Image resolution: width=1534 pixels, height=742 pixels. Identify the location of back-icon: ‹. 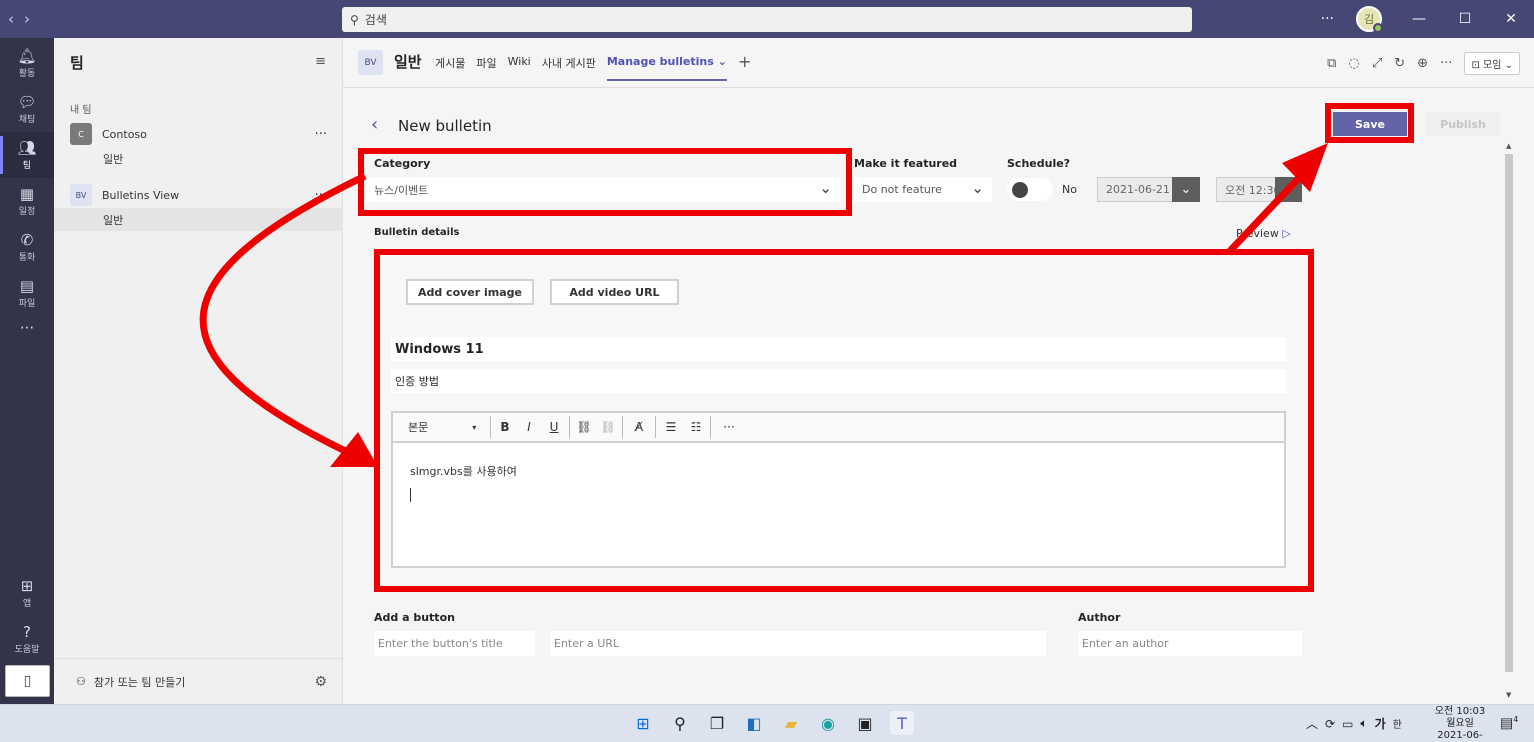
(374, 124).